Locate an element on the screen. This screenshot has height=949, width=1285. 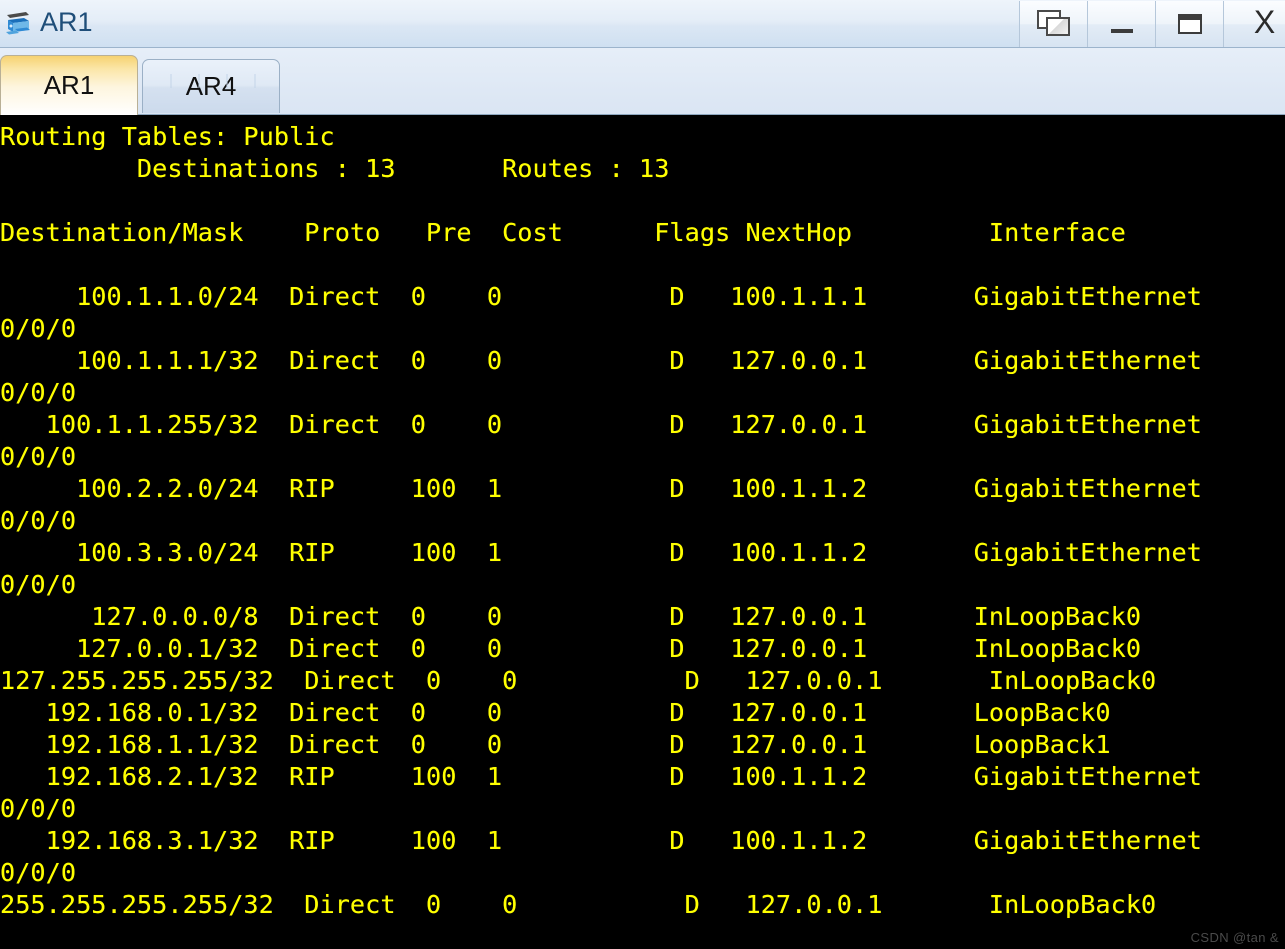
tab-ar4-label: AR4 is located at coordinates (211, 86).